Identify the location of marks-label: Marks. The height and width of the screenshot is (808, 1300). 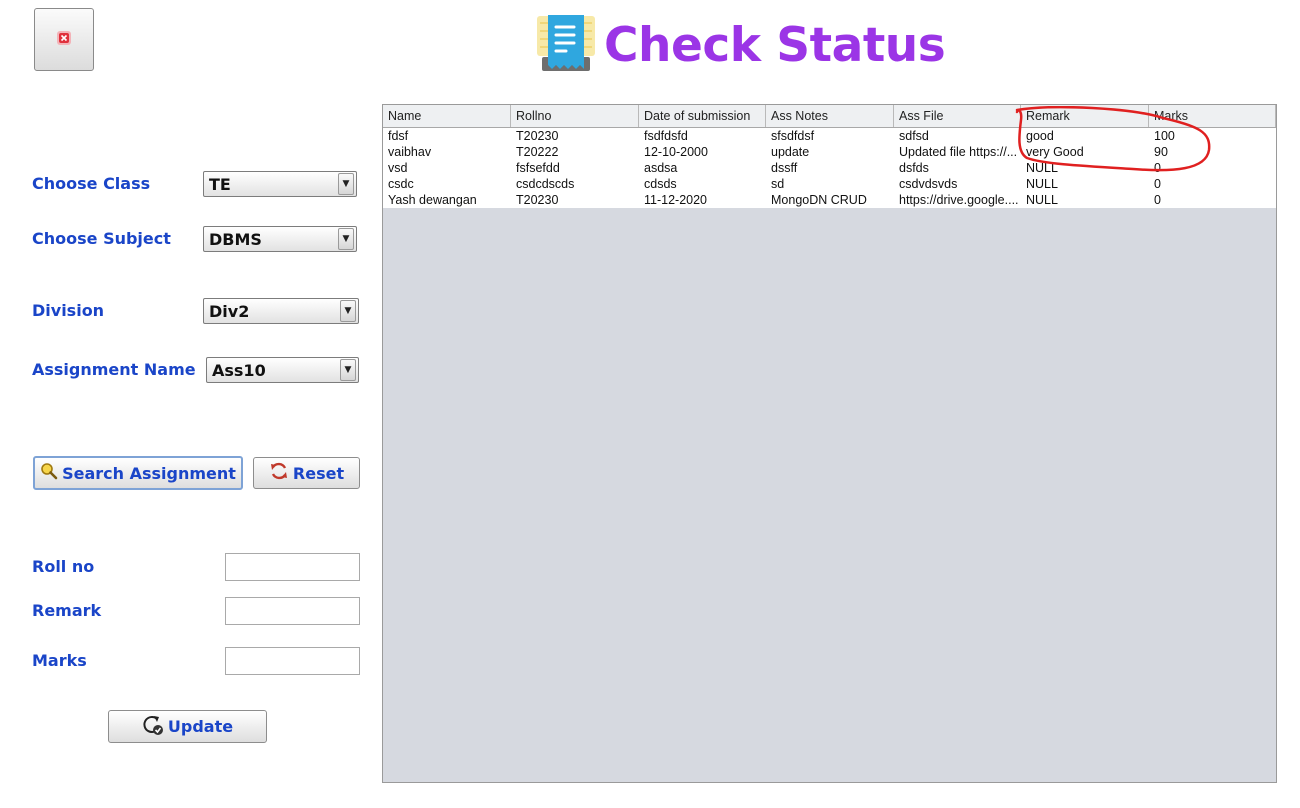
(59, 660).